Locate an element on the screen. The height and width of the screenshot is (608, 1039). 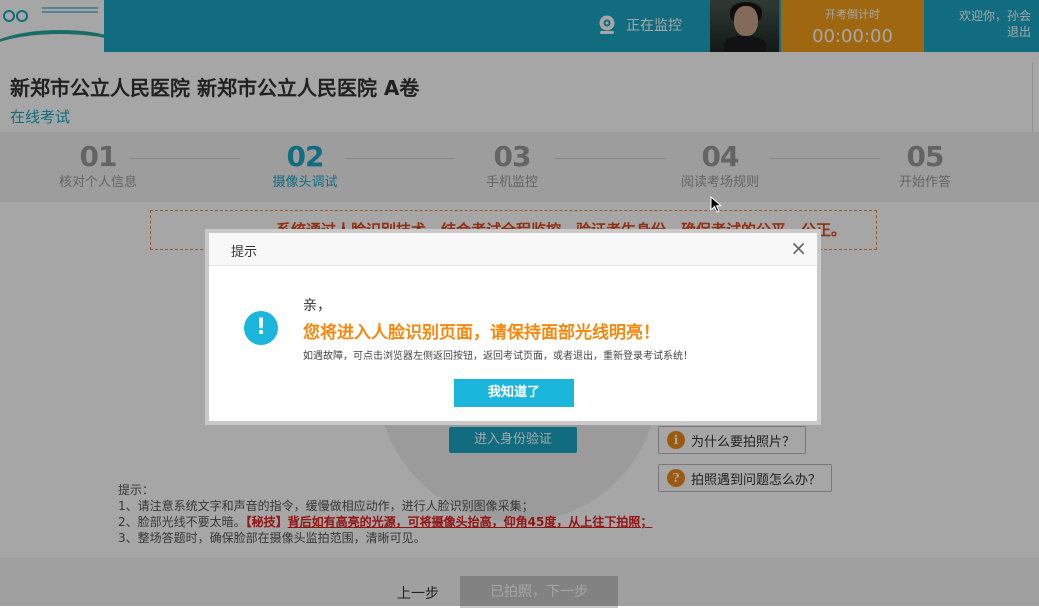
close-icon: × is located at coordinates (798, 248).